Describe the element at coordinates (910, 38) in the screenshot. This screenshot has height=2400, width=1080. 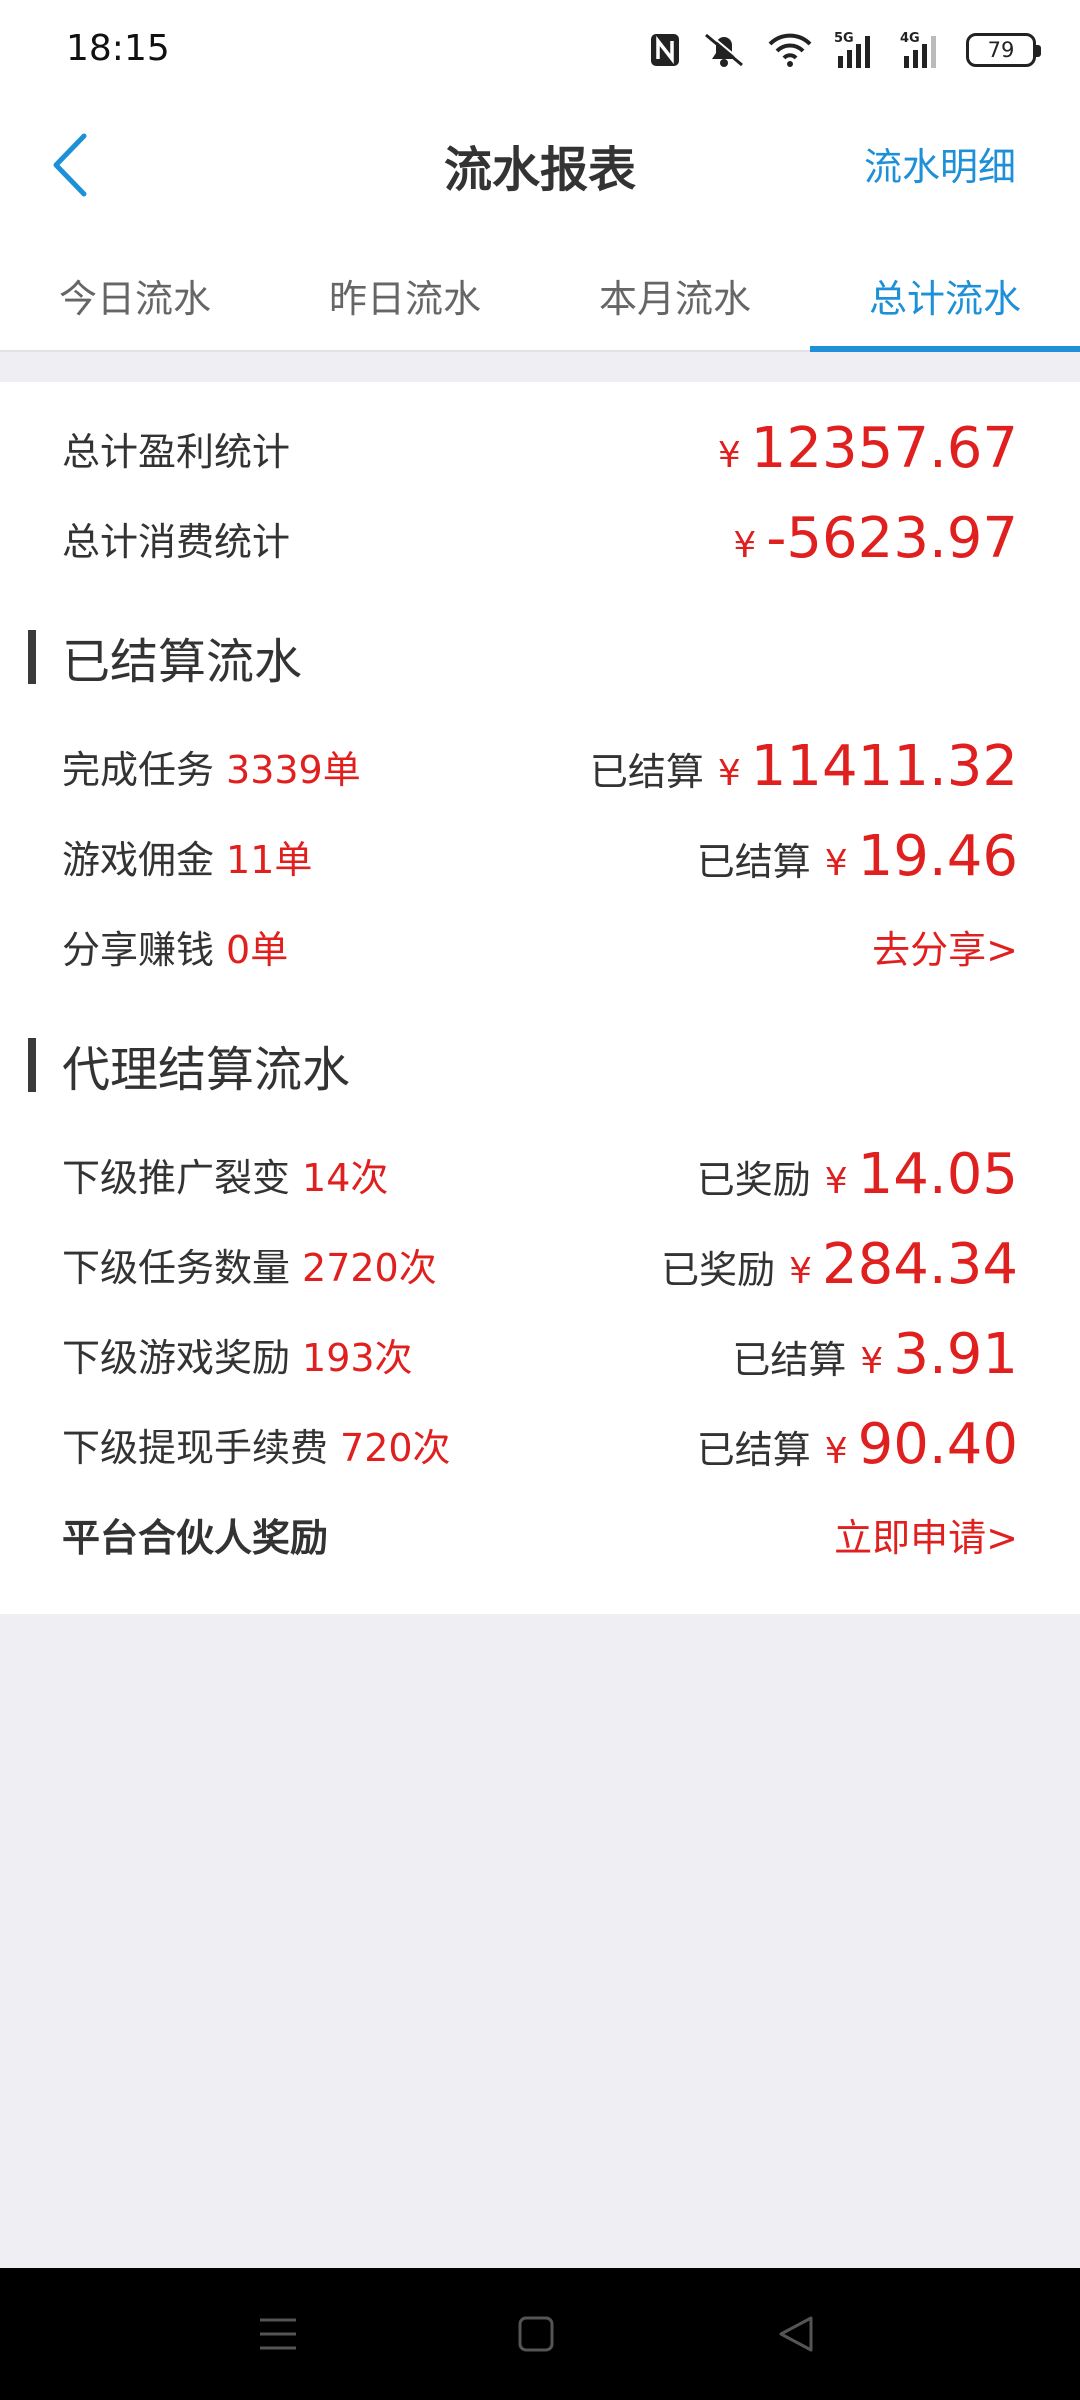
I see `svg-text: 4G` at that location.